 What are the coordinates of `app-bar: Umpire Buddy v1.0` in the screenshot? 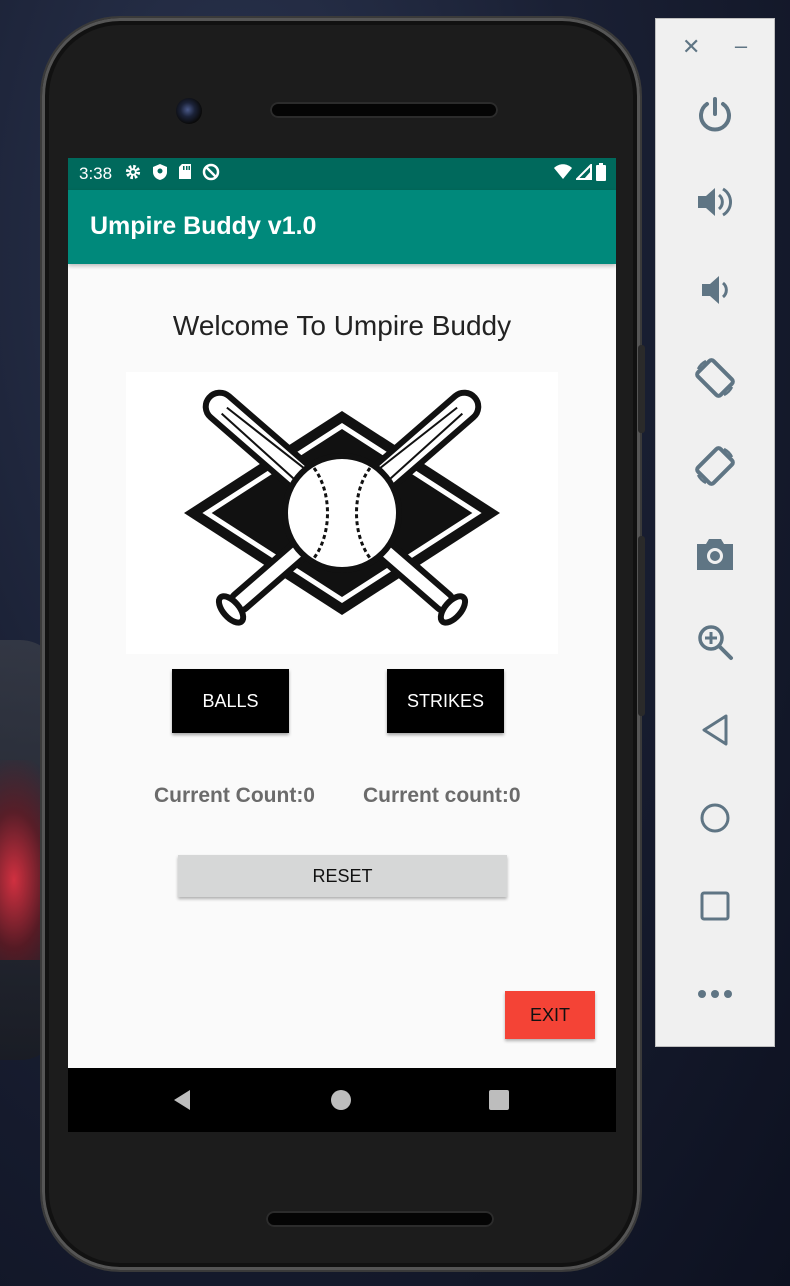 It's located at (342, 227).